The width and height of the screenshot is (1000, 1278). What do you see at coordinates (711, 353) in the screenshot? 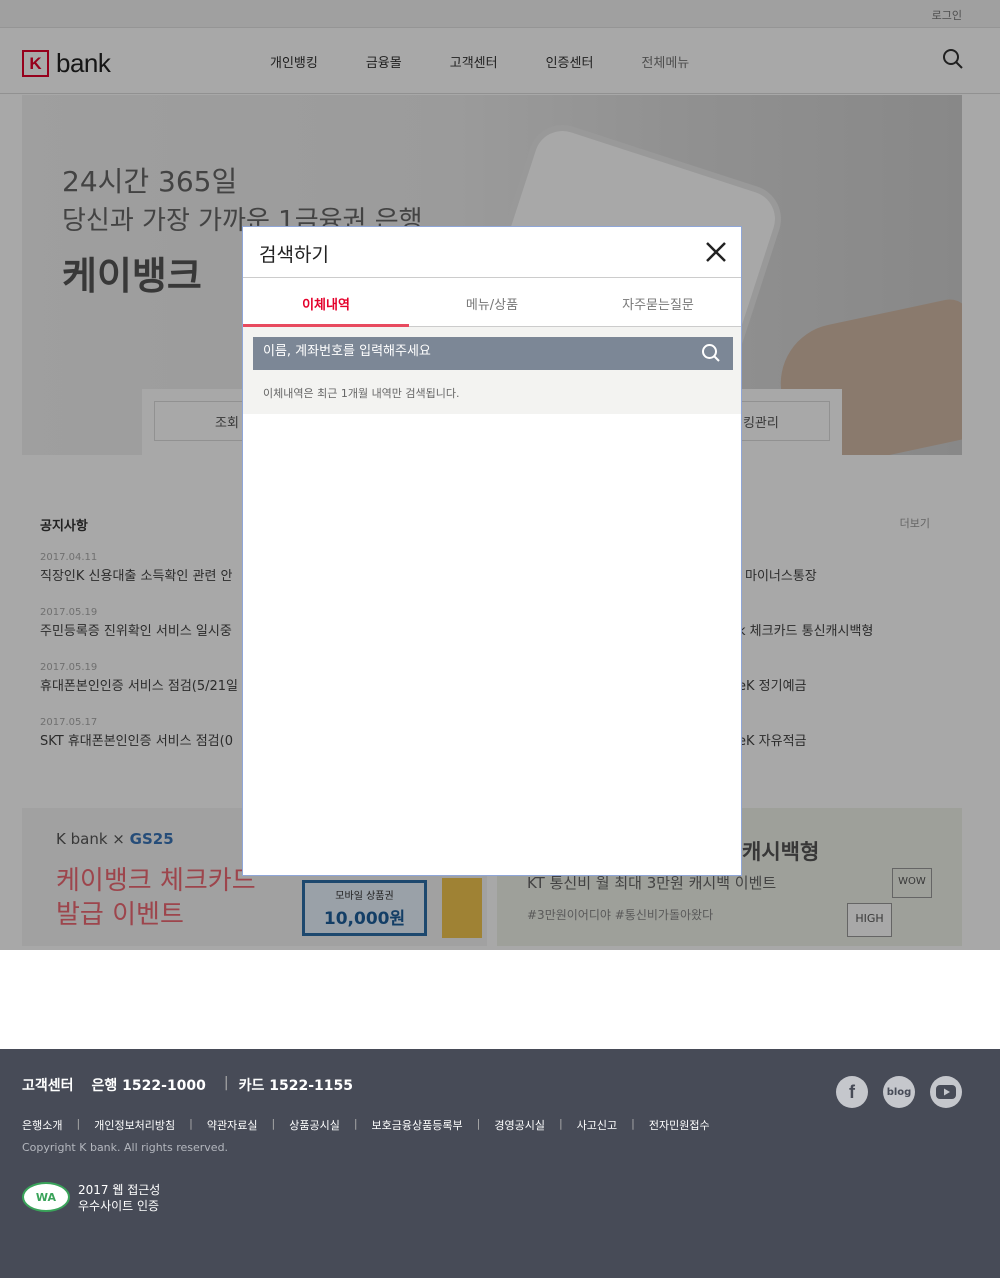
I see `search-icon` at bounding box center [711, 353].